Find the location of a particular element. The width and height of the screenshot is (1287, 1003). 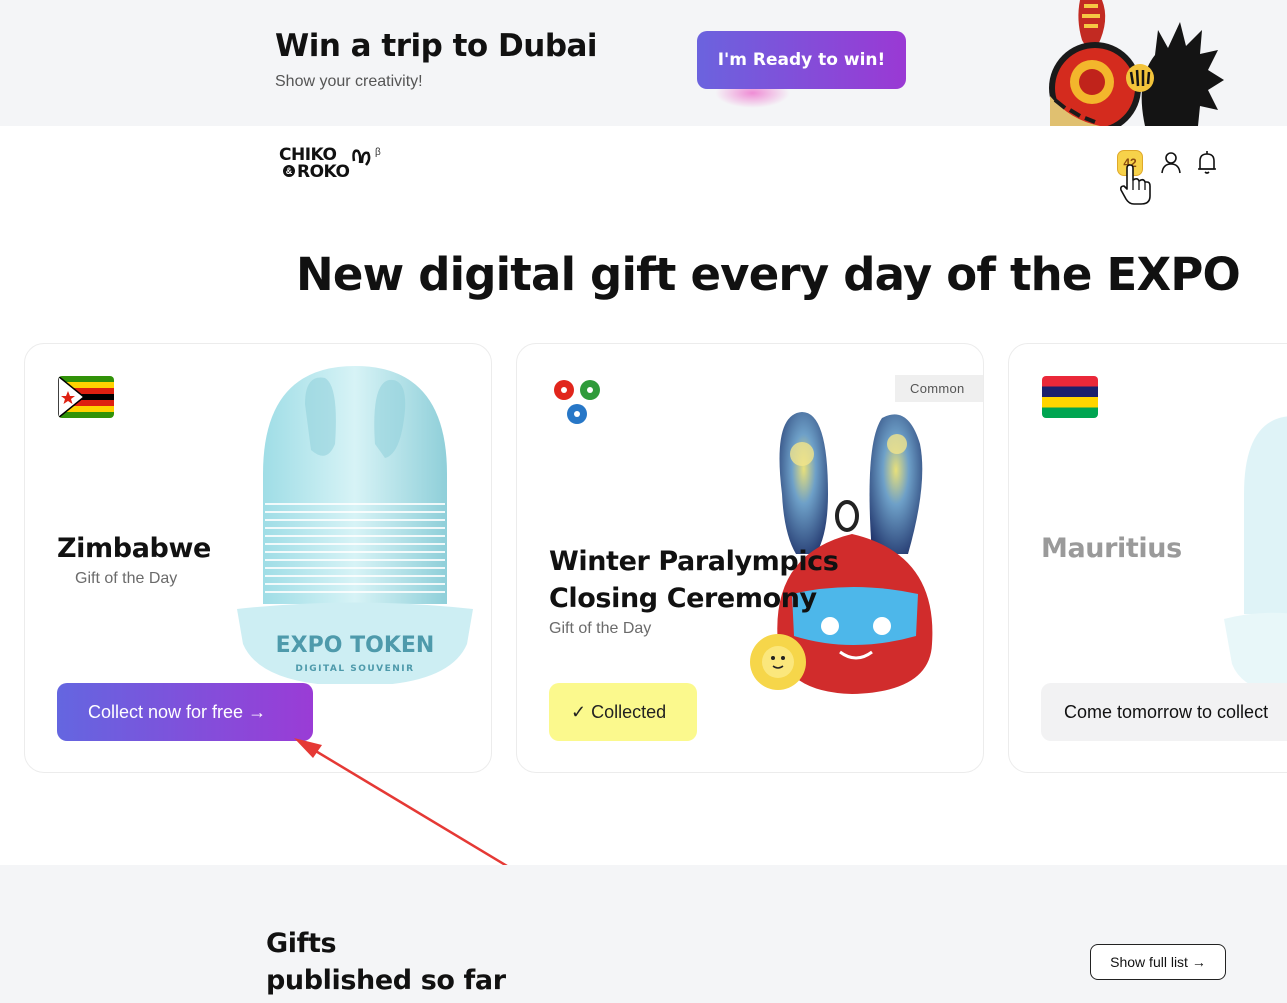

collected-button: ✓ Collected is located at coordinates (623, 712).